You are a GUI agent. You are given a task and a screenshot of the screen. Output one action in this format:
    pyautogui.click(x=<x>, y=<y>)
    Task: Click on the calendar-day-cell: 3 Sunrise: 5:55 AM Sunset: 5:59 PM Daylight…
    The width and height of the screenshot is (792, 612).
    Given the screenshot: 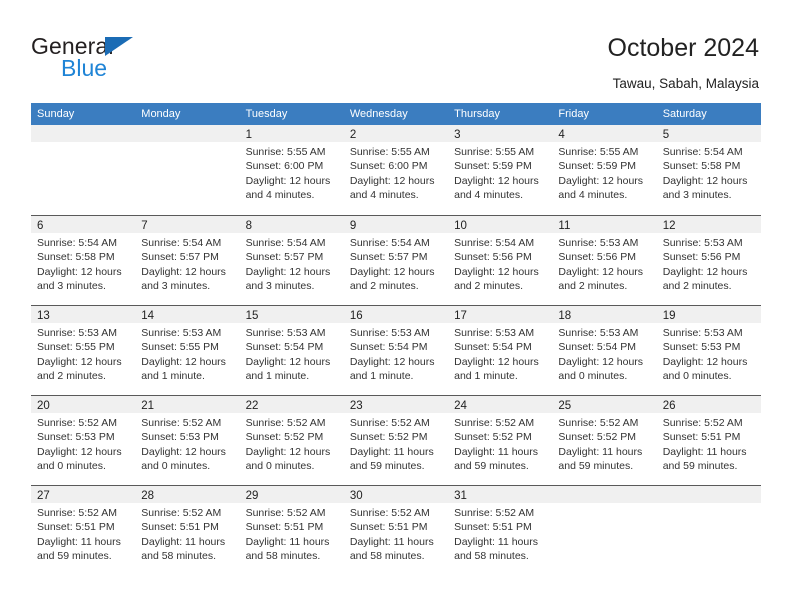 What is the action you would take?
    pyautogui.click(x=500, y=170)
    